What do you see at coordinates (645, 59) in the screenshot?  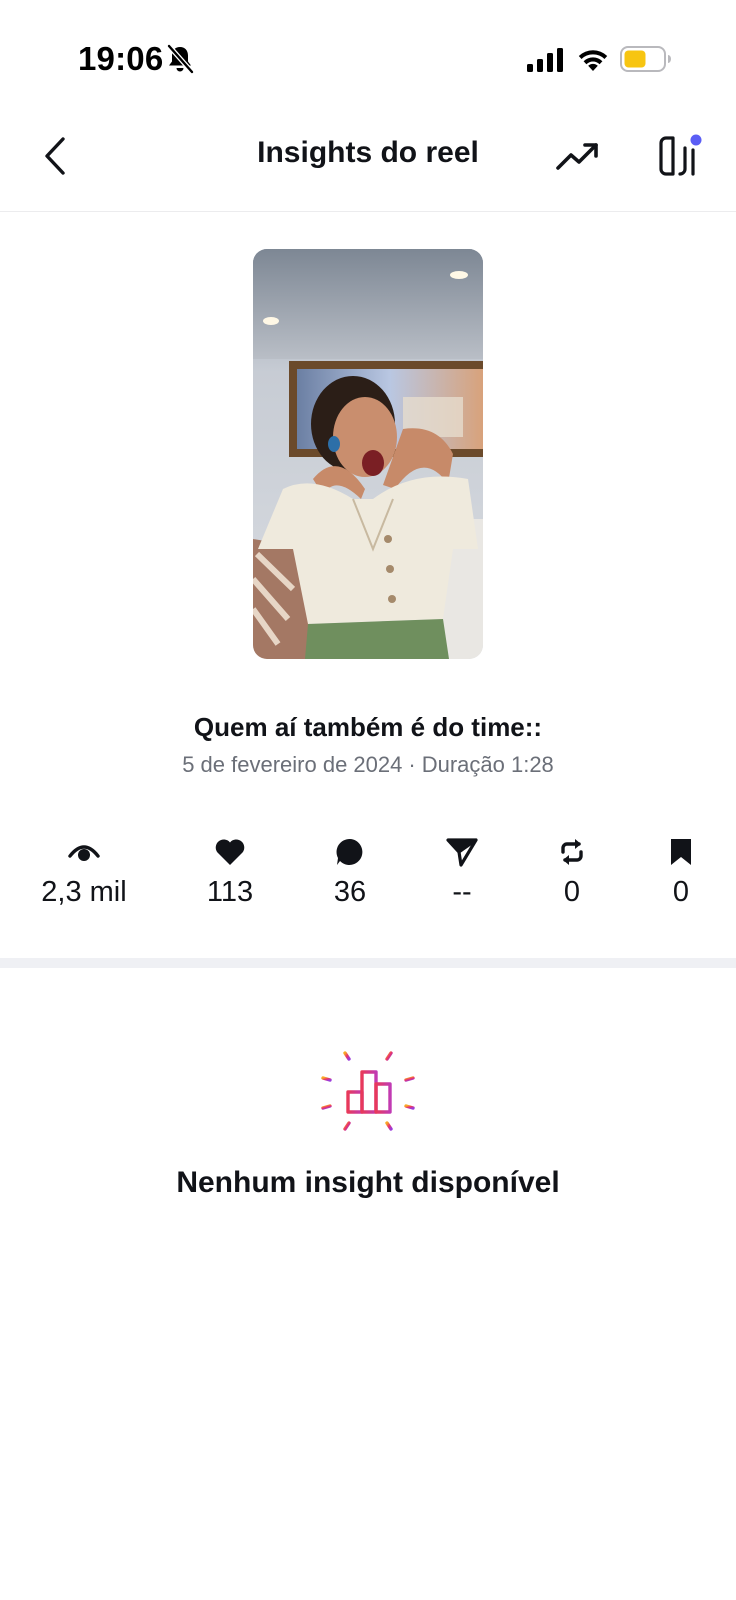 I see `battery-icon` at bounding box center [645, 59].